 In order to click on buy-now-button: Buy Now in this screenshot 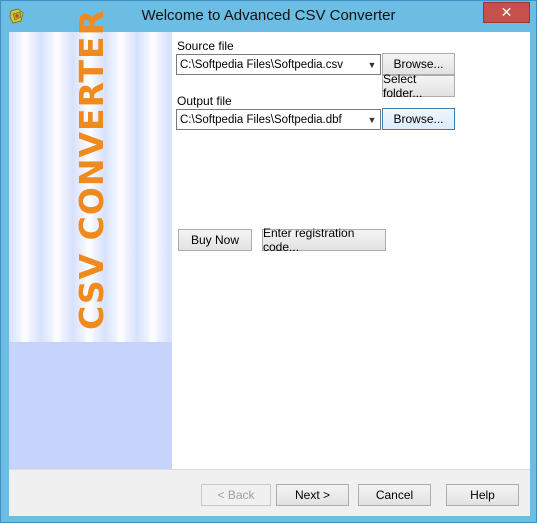, I will do `click(215, 240)`.